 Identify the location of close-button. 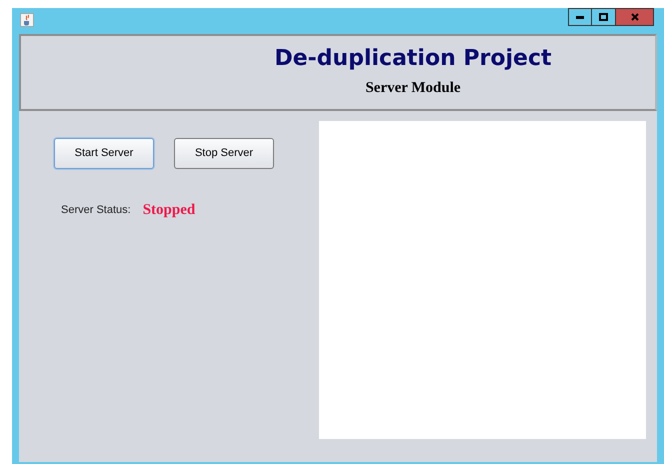
(635, 17).